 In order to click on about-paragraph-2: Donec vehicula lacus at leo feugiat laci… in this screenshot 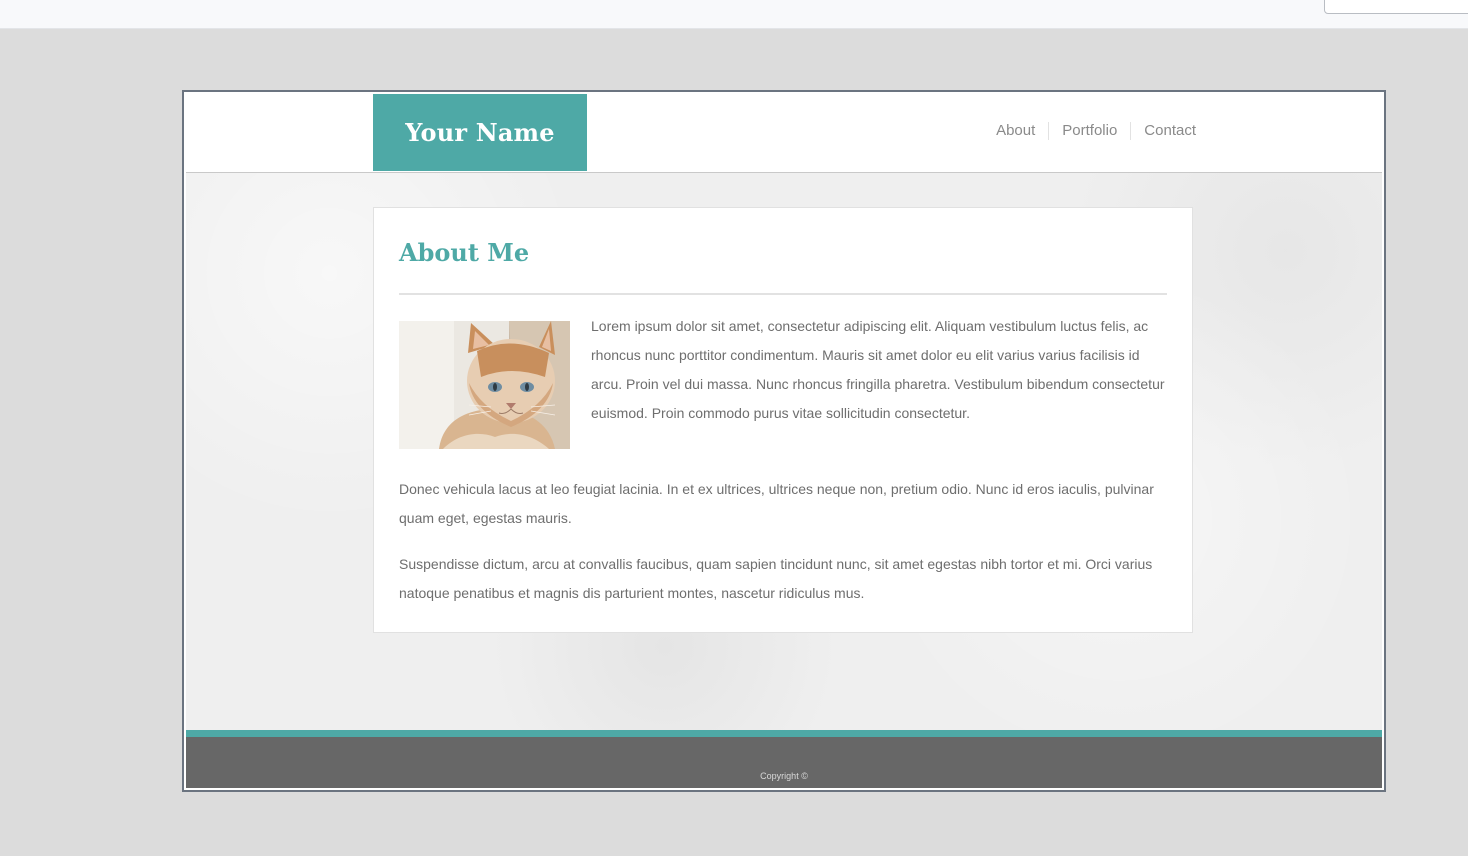, I will do `click(776, 503)`.